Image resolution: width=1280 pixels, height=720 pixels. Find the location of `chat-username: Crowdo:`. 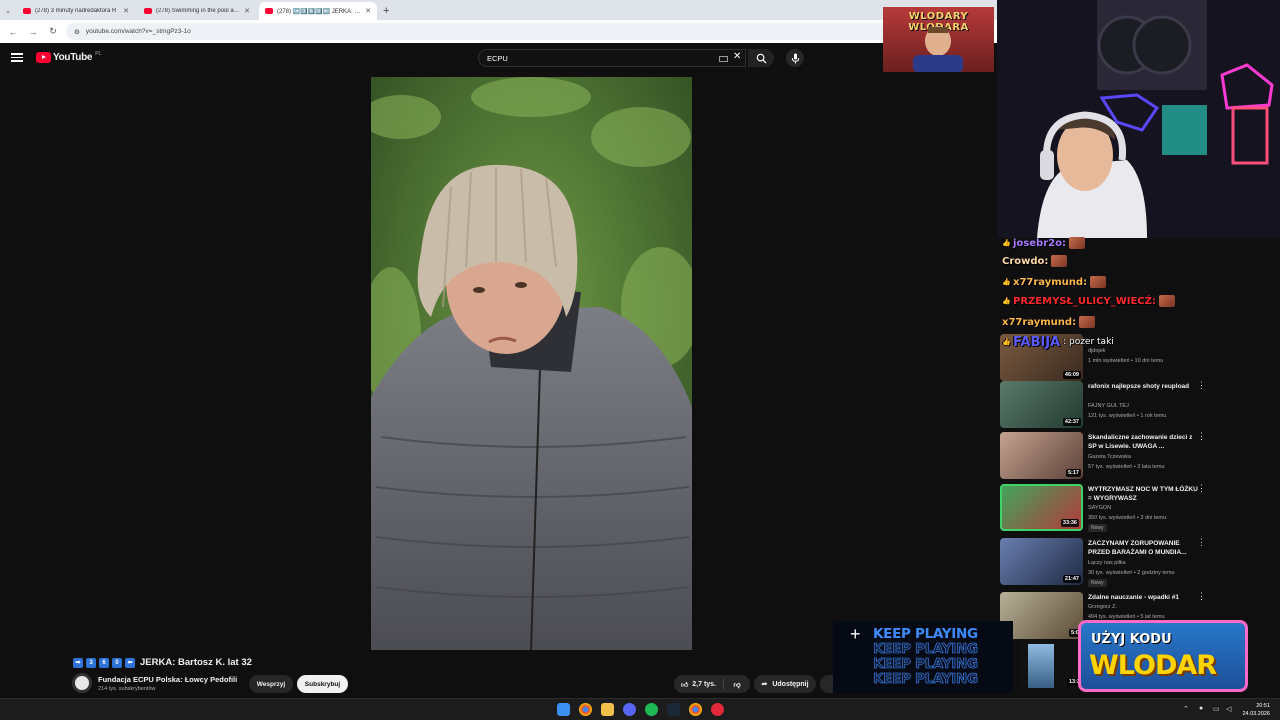

chat-username: Crowdo: is located at coordinates (1025, 261).